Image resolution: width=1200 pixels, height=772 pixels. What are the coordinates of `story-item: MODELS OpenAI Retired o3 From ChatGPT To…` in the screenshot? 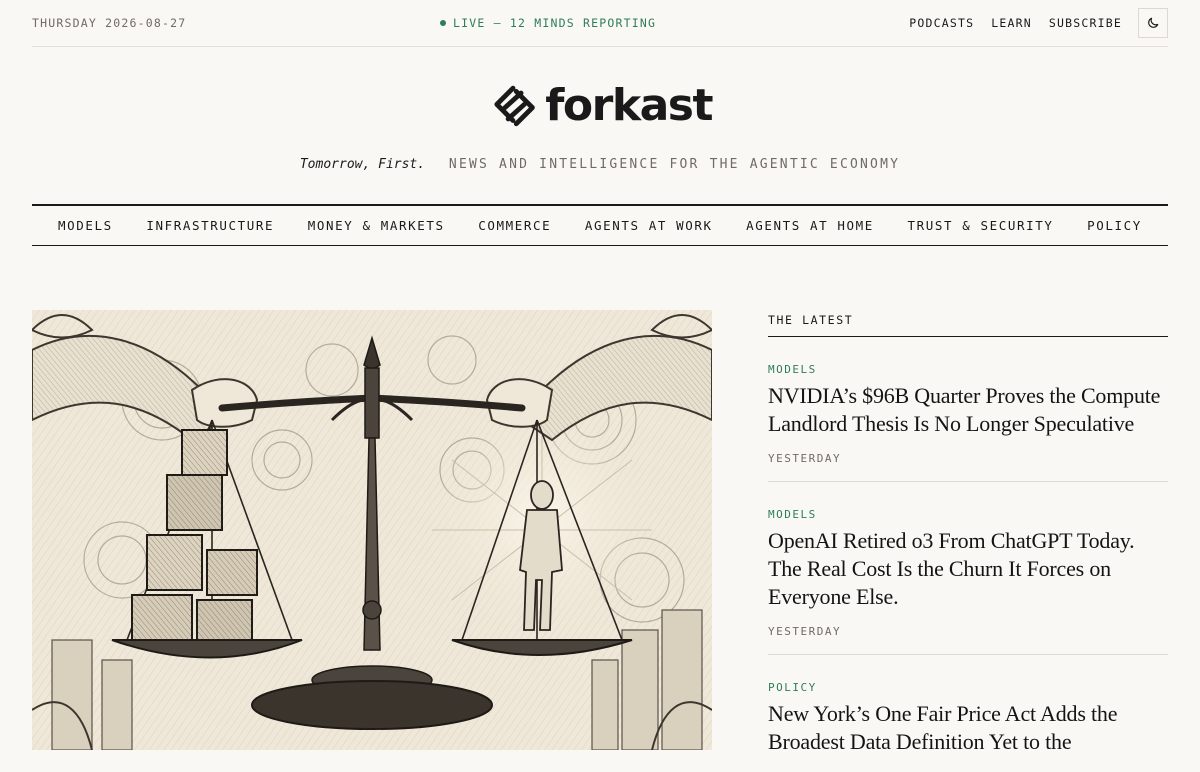 It's located at (968, 568).